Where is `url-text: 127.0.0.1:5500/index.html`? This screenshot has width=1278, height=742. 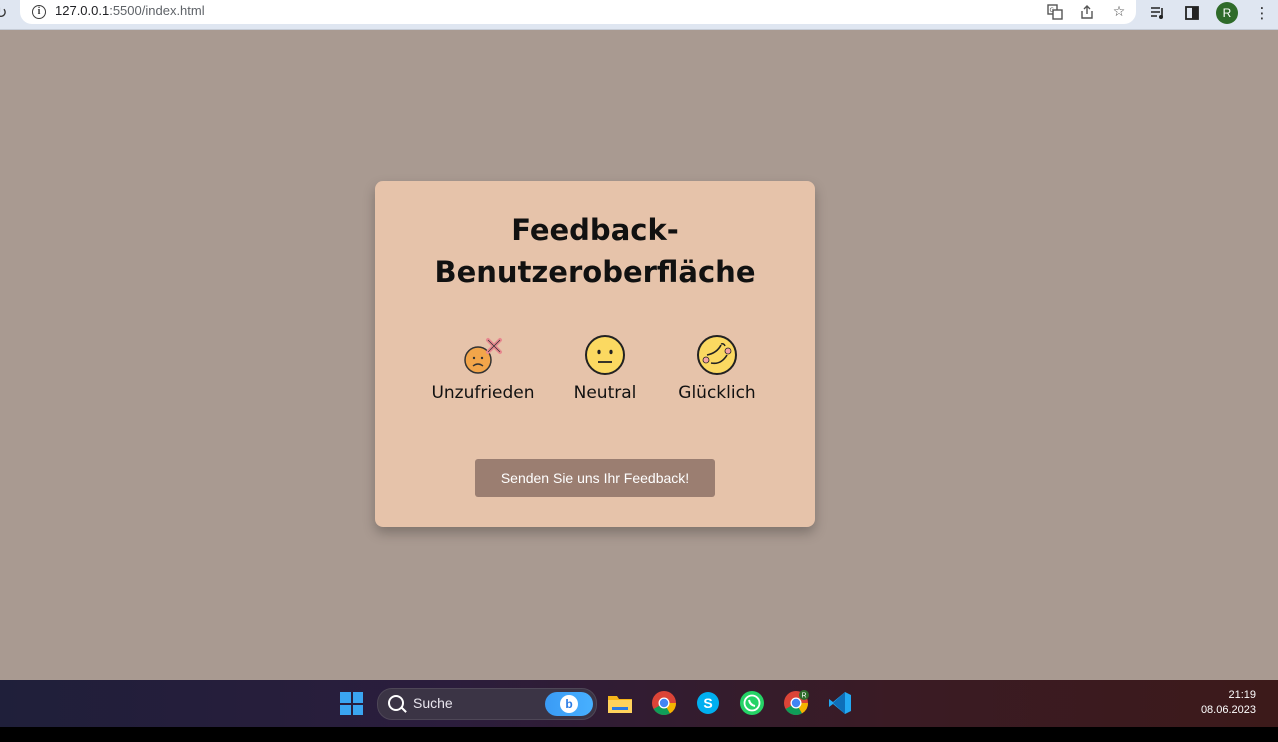 url-text: 127.0.0.1:5500/index.html is located at coordinates (130, 10).